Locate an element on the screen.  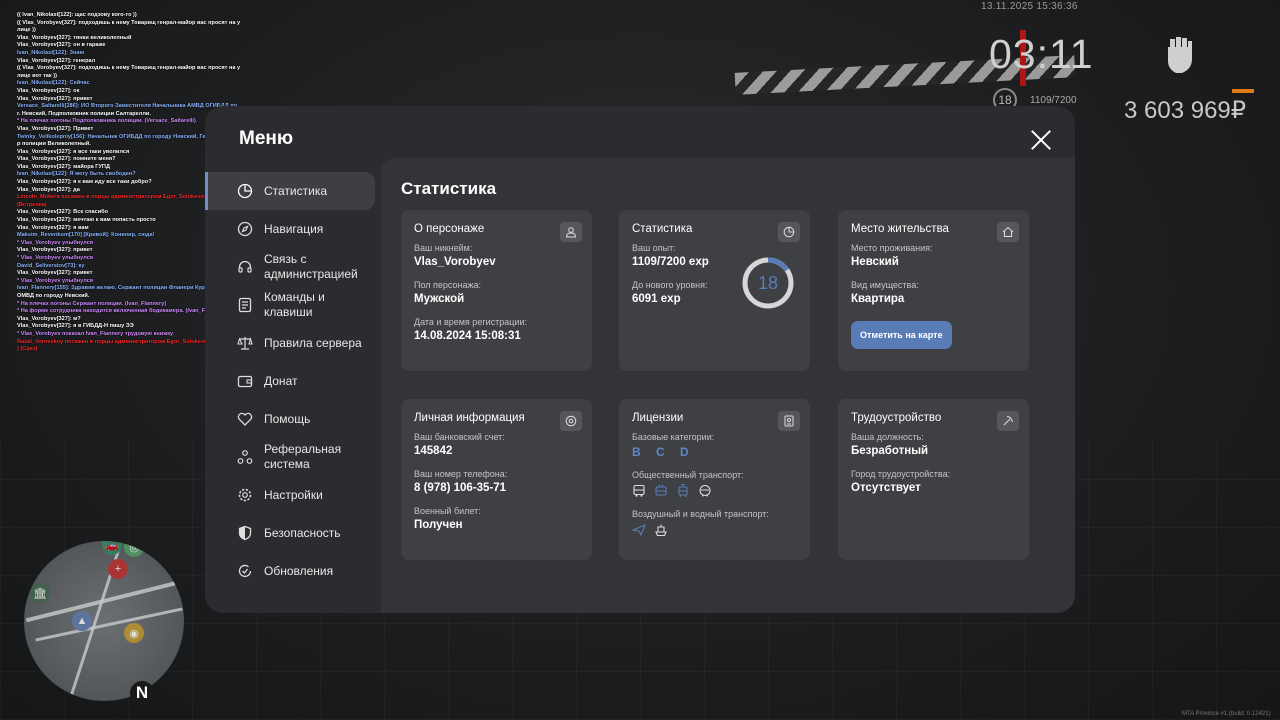
heart-hand-icon is located at coordinates (245, 419).